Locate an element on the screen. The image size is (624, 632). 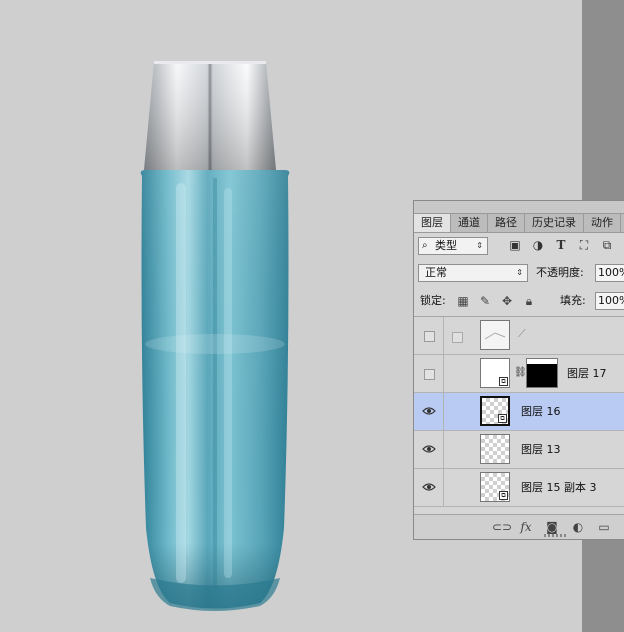
tab-actions: 动作 is located at coordinates (602, 223).